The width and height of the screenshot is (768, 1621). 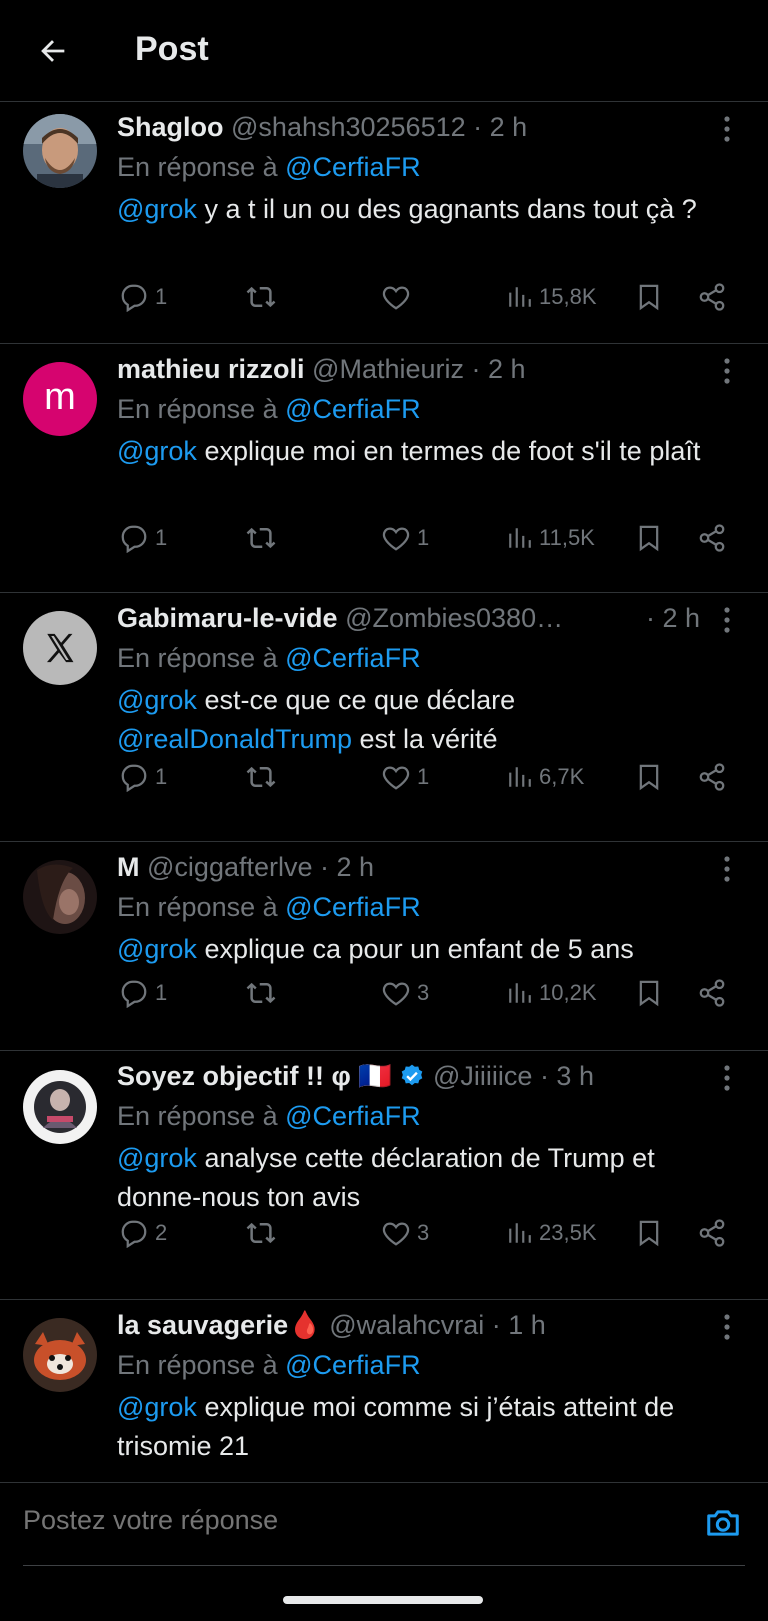 I want to click on back-button, so click(x=53, y=51).